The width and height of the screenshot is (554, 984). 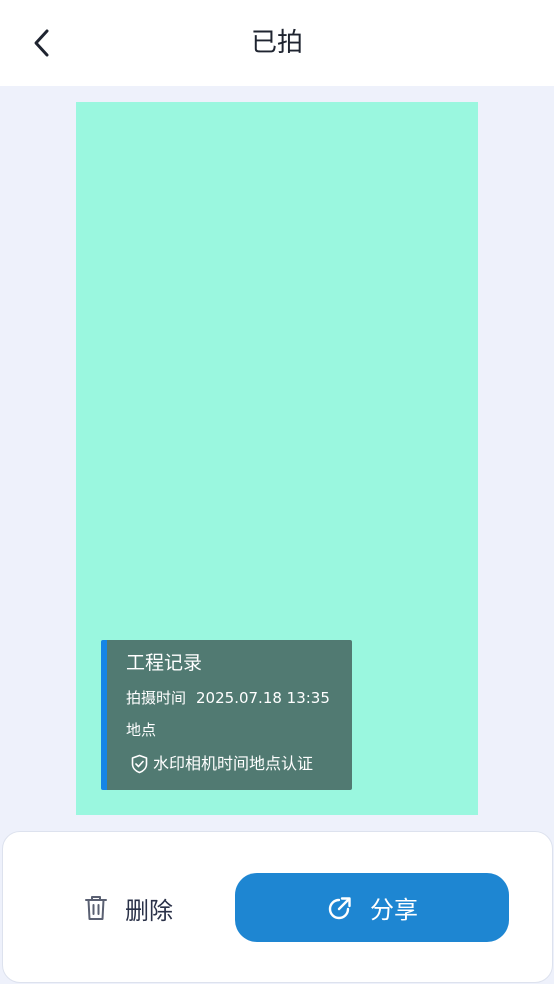 What do you see at coordinates (226, 715) in the screenshot?
I see `watermark-card: 工程记录 拍摄时间 2025.07.18 13:35 地点 水印相机时间地点认证` at bounding box center [226, 715].